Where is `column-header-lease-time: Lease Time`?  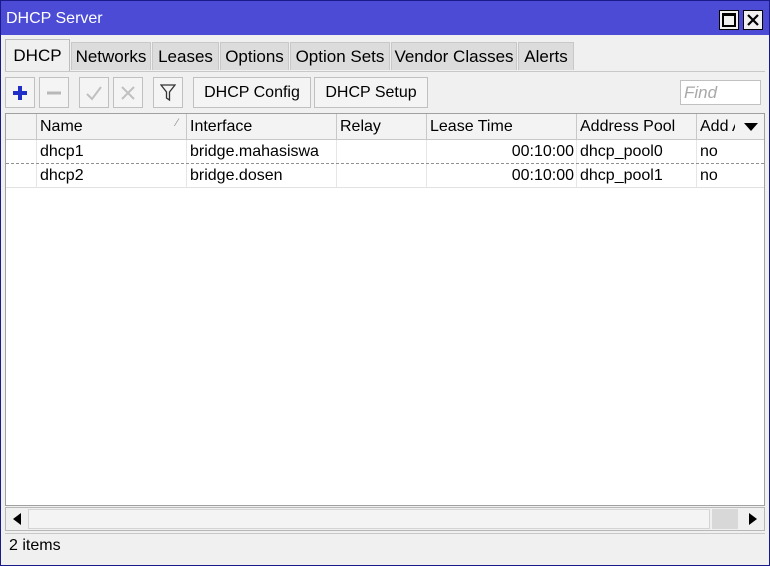 column-header-lease-time: Lease Time is located at coordinates (502, 126).